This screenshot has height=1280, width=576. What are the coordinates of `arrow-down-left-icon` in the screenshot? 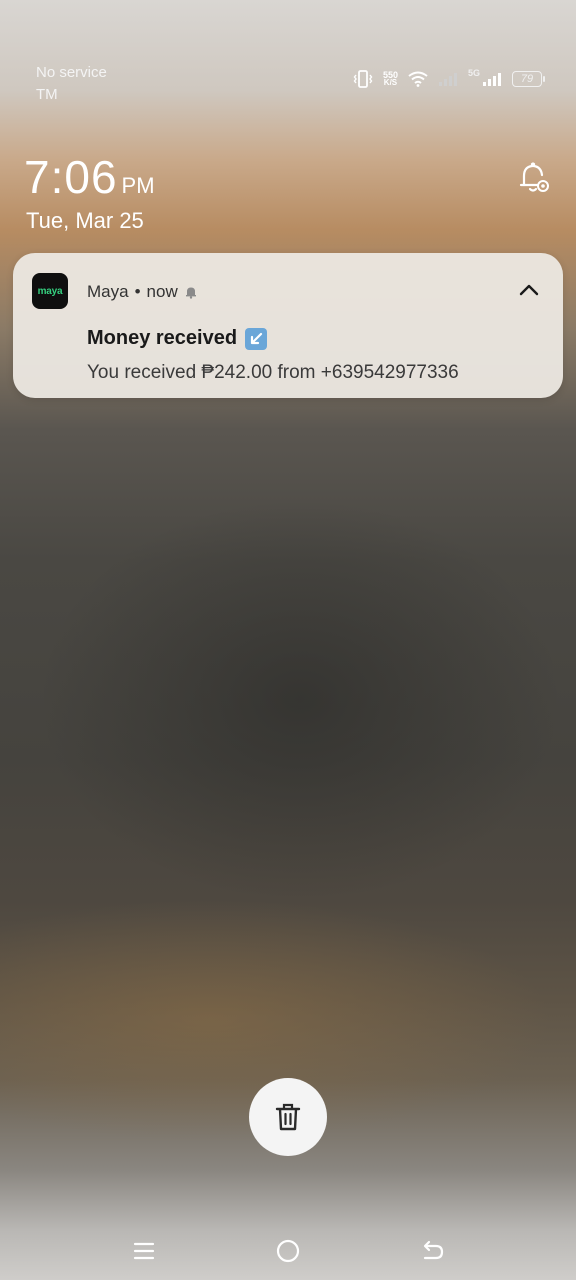 It's located at (256, 338).